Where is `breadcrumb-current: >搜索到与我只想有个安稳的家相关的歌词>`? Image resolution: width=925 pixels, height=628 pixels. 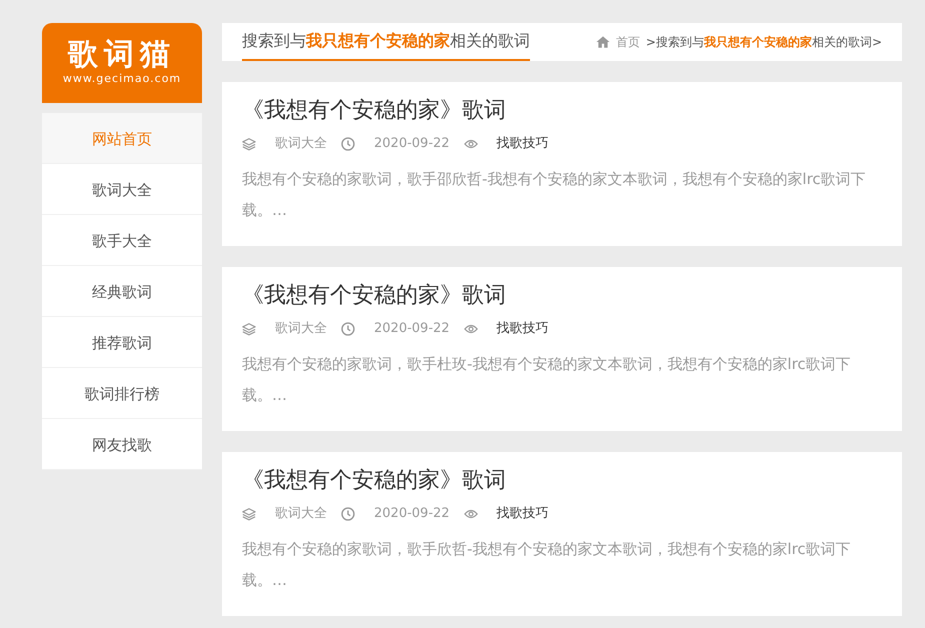 breadcrumb-current: >搜索到与我只想有个安稳的家相关的歌词> is located at coordinates (764, 42).